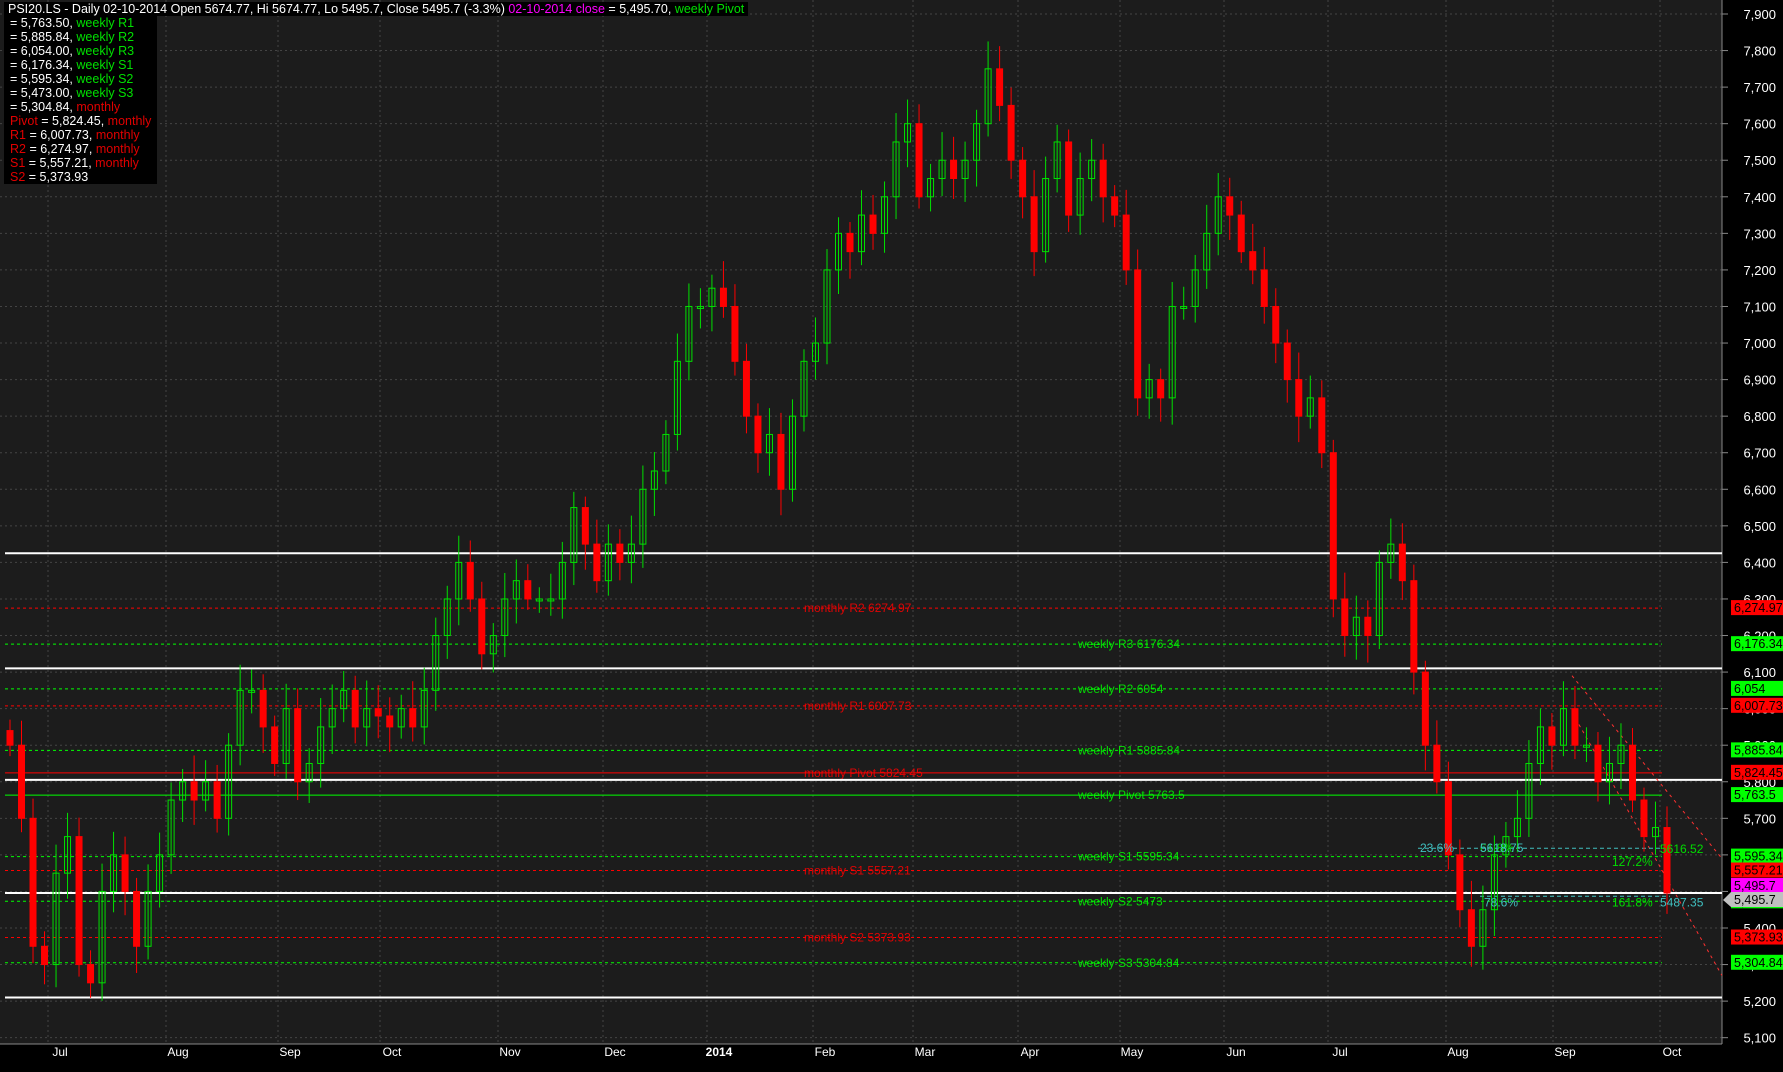  Describe the element at coordinates (1759, 818) in the screenshot. I see `y-tick-label: 5,700` at that location.